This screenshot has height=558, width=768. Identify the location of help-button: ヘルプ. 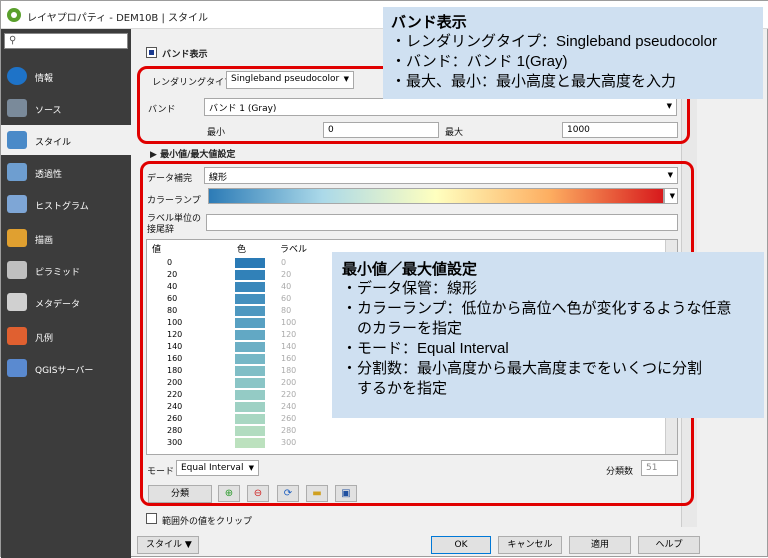
(669, 545).